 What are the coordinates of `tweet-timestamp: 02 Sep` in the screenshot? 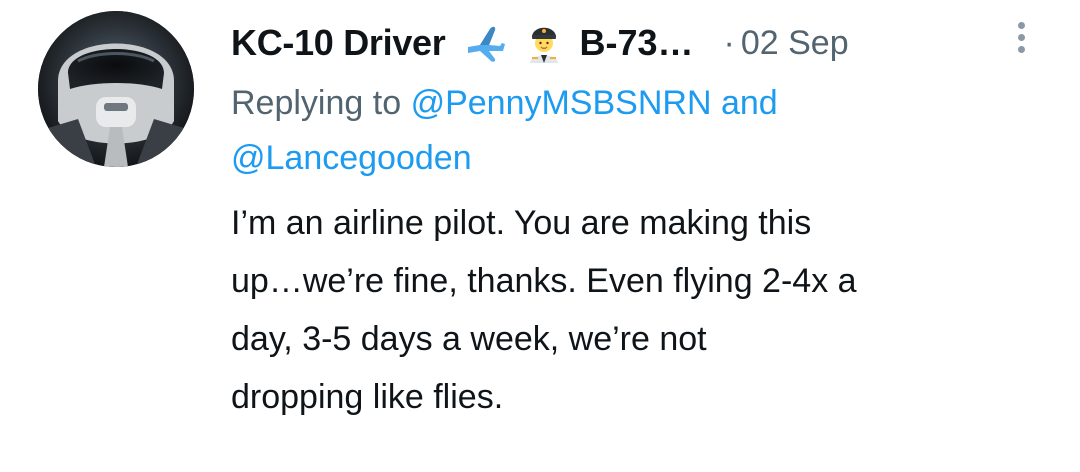 It's located at (795, 43).